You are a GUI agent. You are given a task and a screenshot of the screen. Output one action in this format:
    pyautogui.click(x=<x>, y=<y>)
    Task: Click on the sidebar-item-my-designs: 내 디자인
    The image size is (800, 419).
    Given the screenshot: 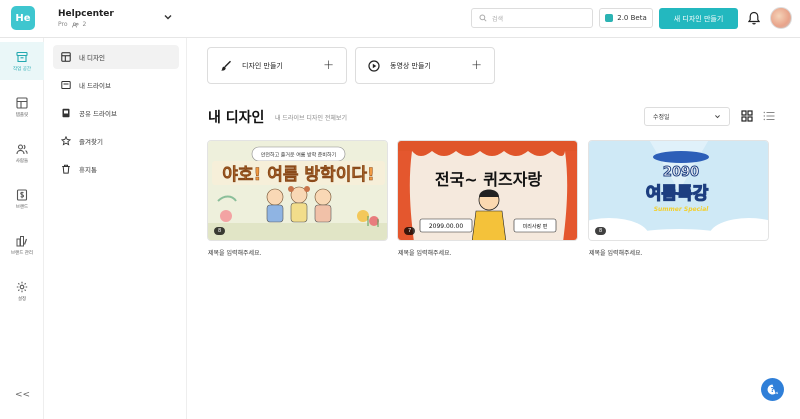 What is the action you would take?
    pyautogui.click(x=116, y=57)
    